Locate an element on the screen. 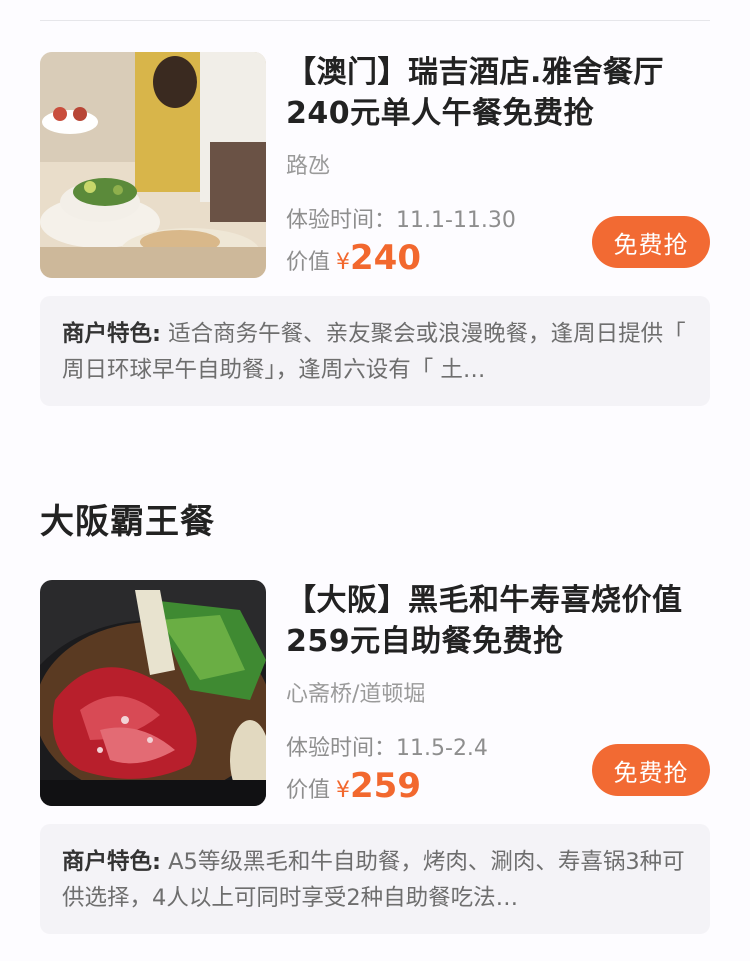  deal-time: 体验时间：11.1-11.30 is located at coordinates (401, 218).